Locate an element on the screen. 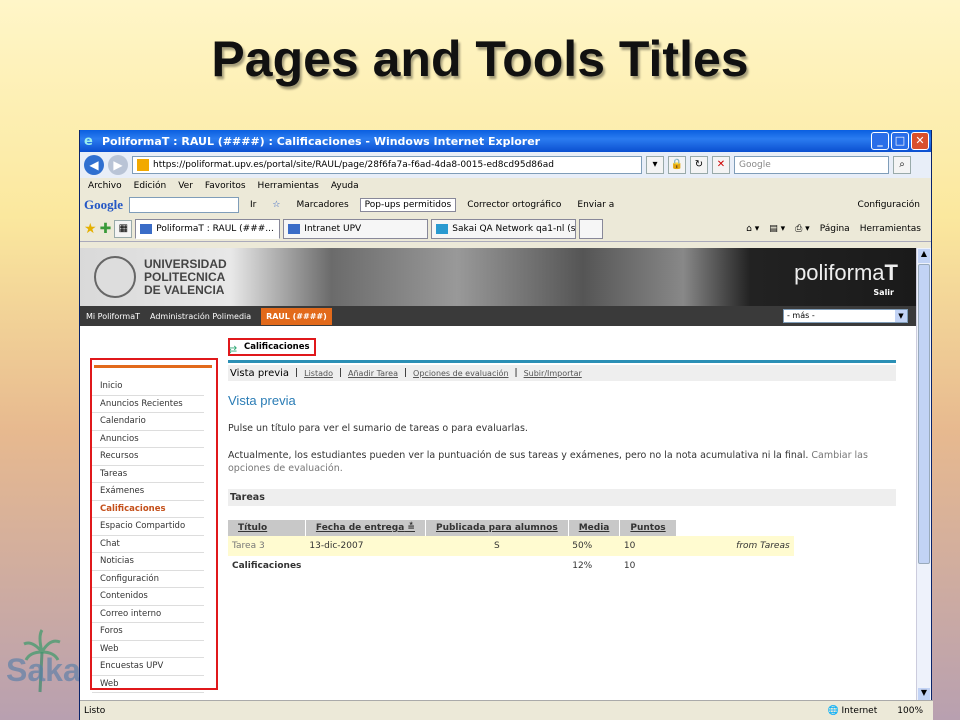 Image resolution: width=960 pixels, height=720 pixels. column-header: Fecha de entrega ≛ is located at coordinates (365, 528).